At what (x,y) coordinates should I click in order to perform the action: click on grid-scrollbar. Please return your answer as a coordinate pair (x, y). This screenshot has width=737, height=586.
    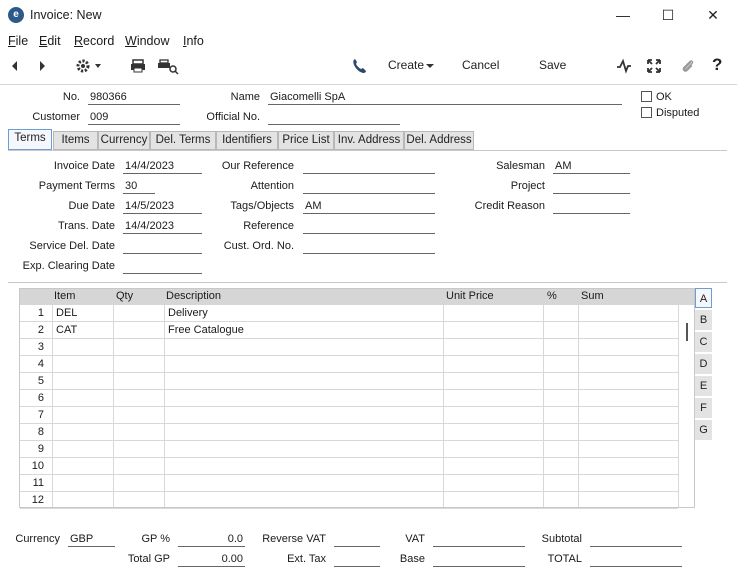
    Looking at the image, I should click on (687, 332).